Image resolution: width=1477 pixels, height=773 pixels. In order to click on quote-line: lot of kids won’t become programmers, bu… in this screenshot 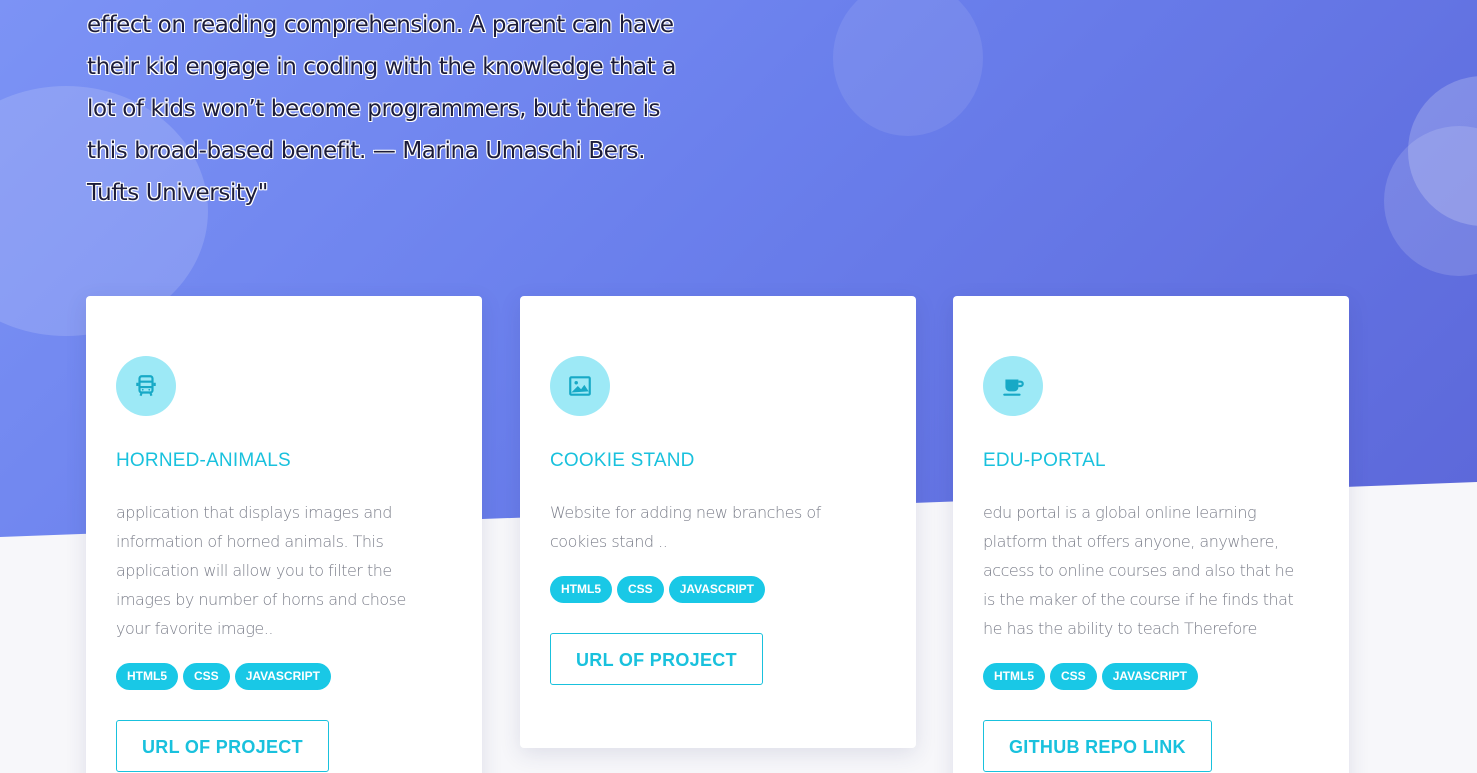, I will do `click(374, 109)`.